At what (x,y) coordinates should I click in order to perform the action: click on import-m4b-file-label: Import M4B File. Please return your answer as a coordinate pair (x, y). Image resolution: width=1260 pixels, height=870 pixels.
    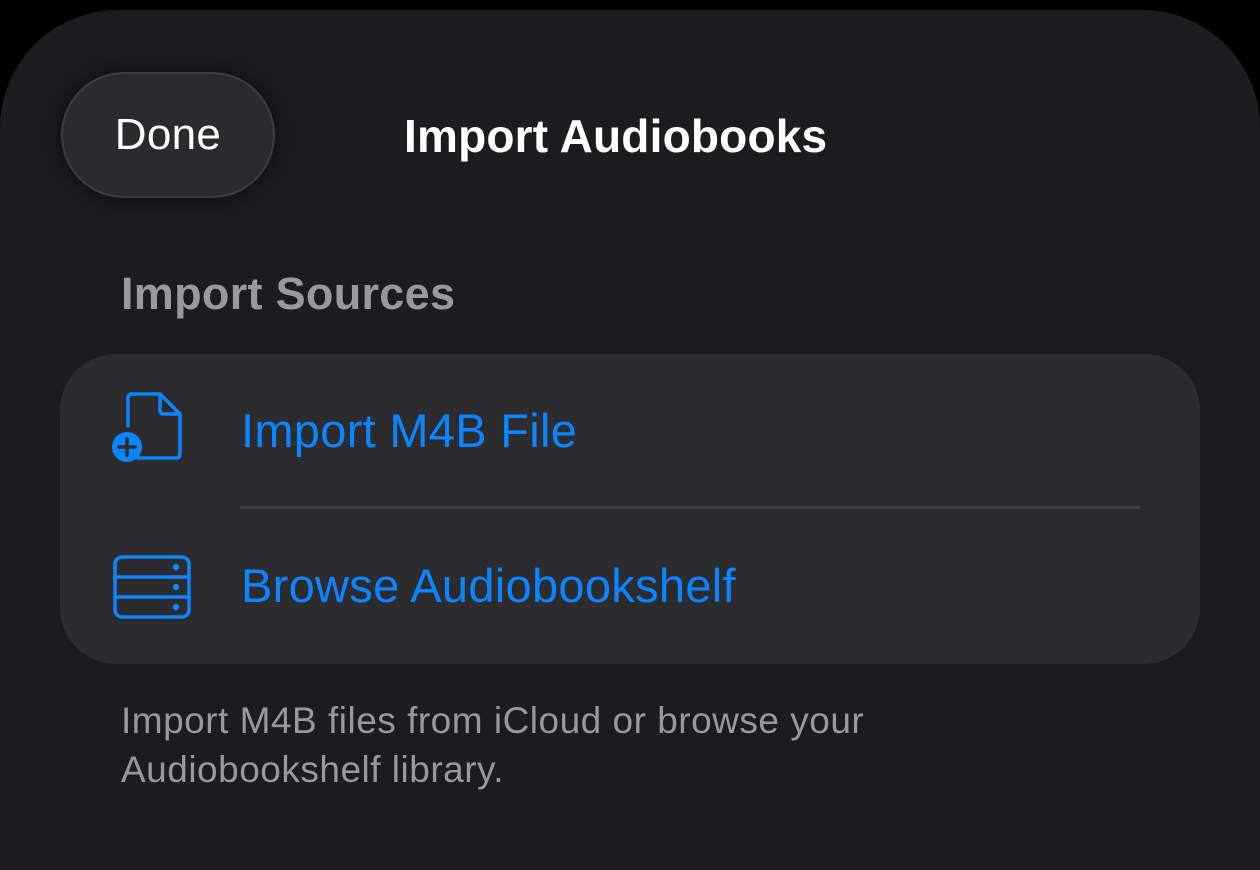
    Looking at the image, I should click on (409, 430).